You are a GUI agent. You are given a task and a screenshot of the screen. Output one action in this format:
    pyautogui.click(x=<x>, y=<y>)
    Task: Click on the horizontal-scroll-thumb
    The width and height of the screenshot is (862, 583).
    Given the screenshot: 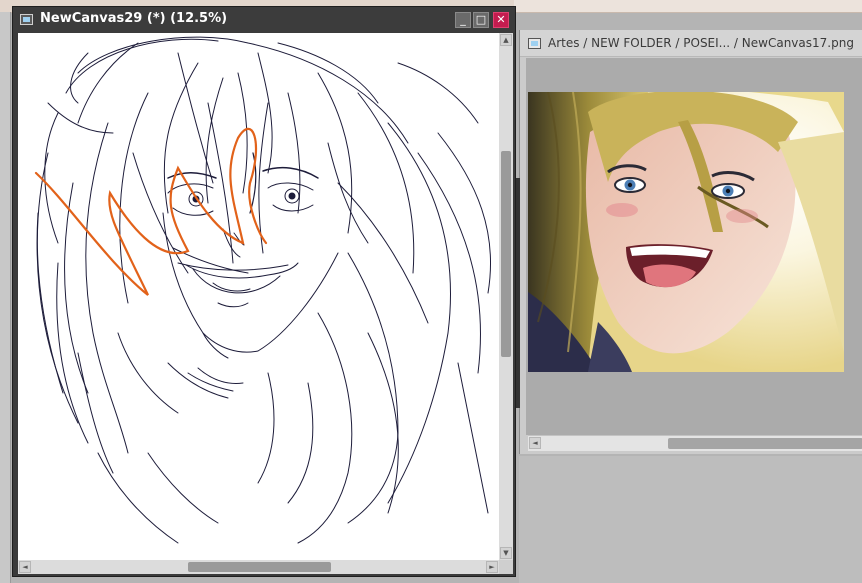 What is the action you would take?
    pyautogui.click(x=259, y=567)
    